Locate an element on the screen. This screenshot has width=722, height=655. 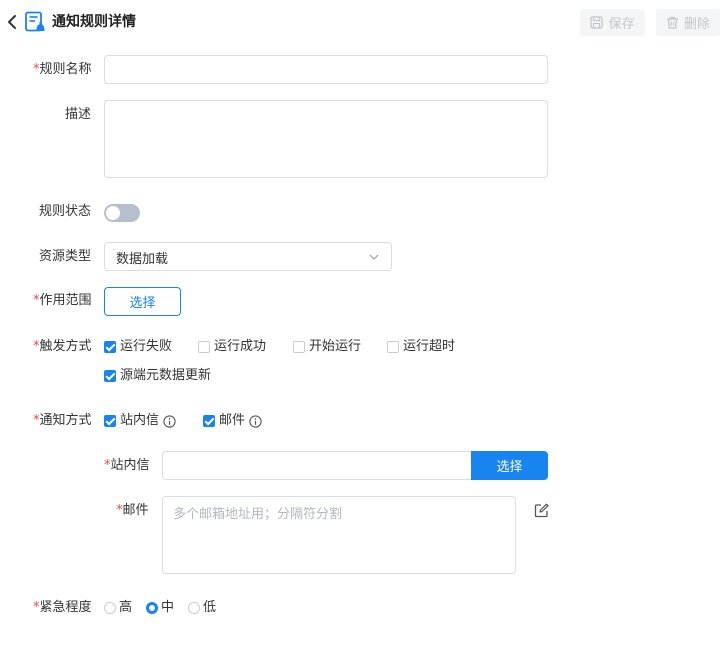
scope-label: *作用范围 is located at coordinates (62, 300).